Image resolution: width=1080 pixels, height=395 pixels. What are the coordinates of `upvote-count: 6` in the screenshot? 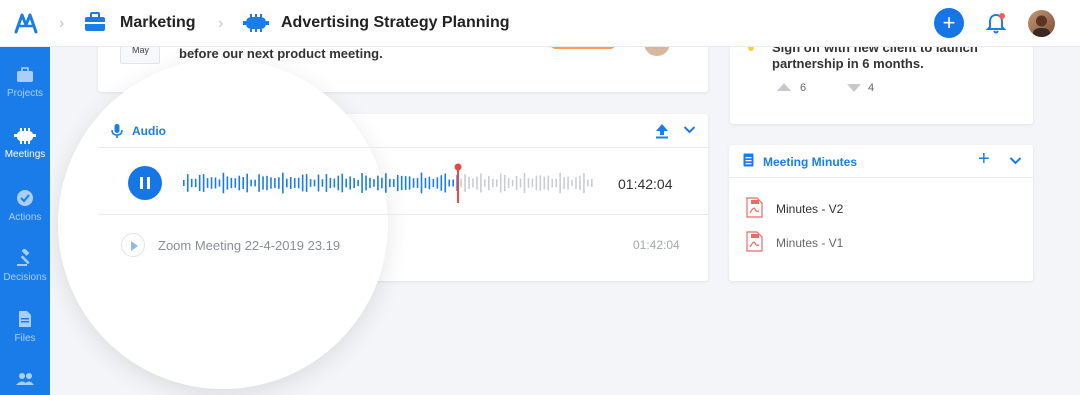 It's located at (803, 88).